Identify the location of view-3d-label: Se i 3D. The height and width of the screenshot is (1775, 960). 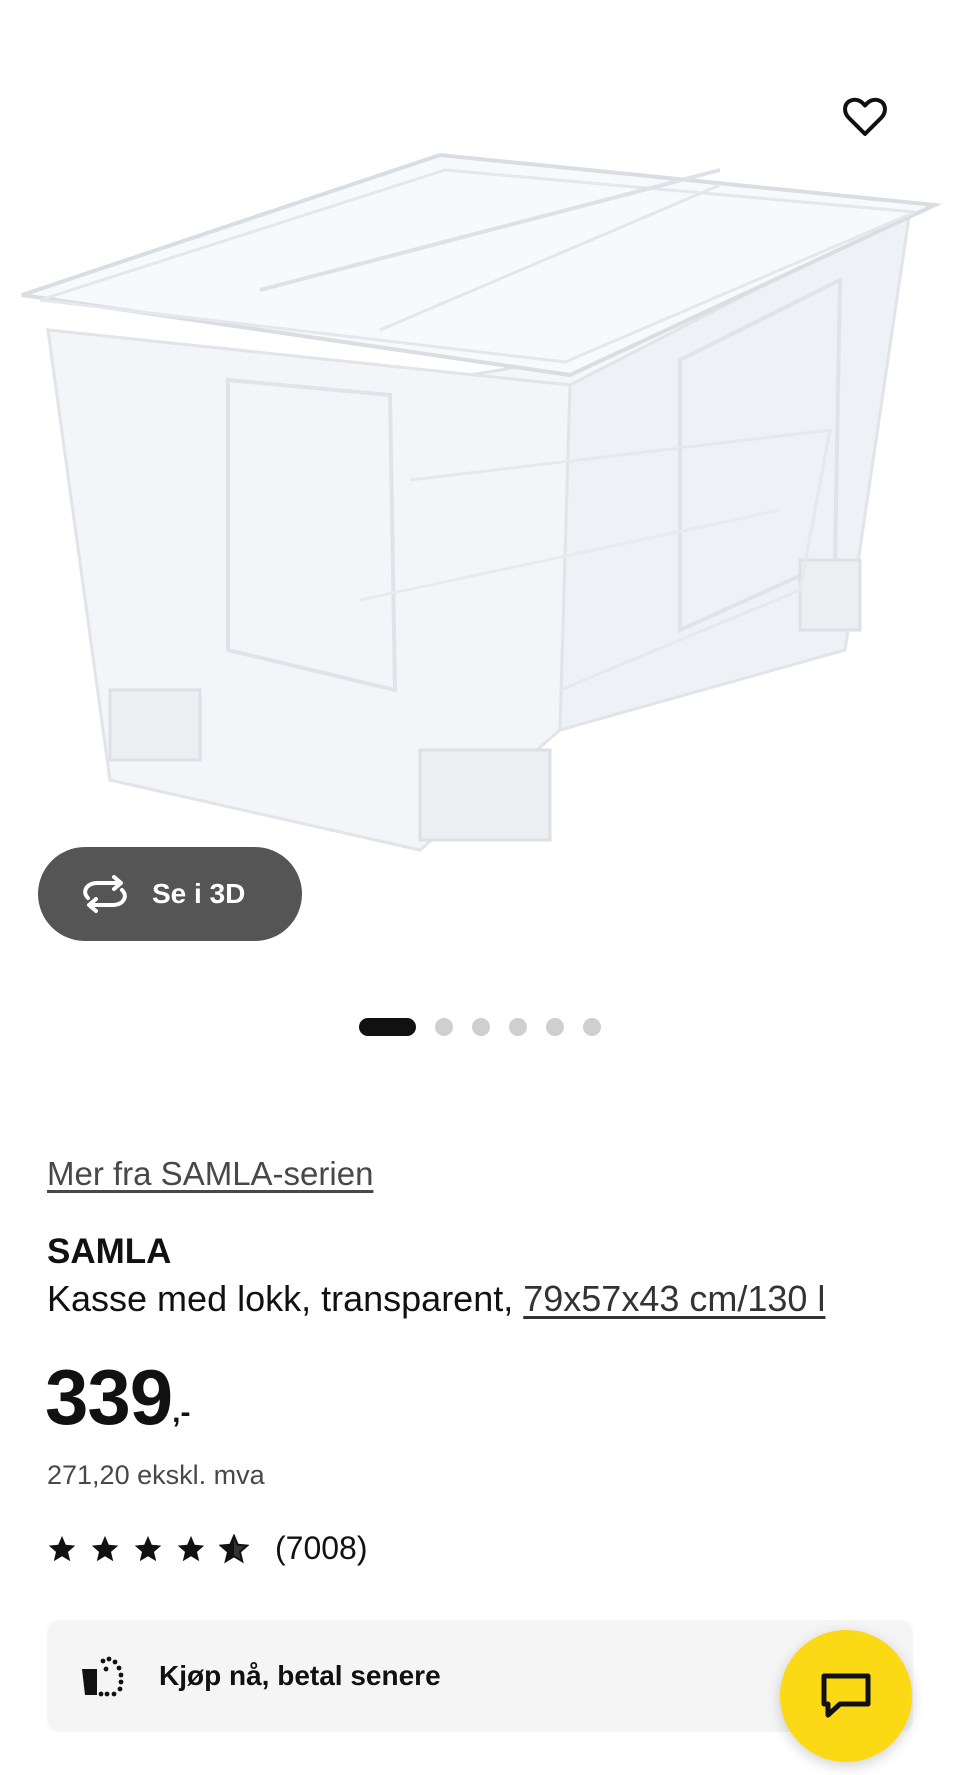
(199, 893).